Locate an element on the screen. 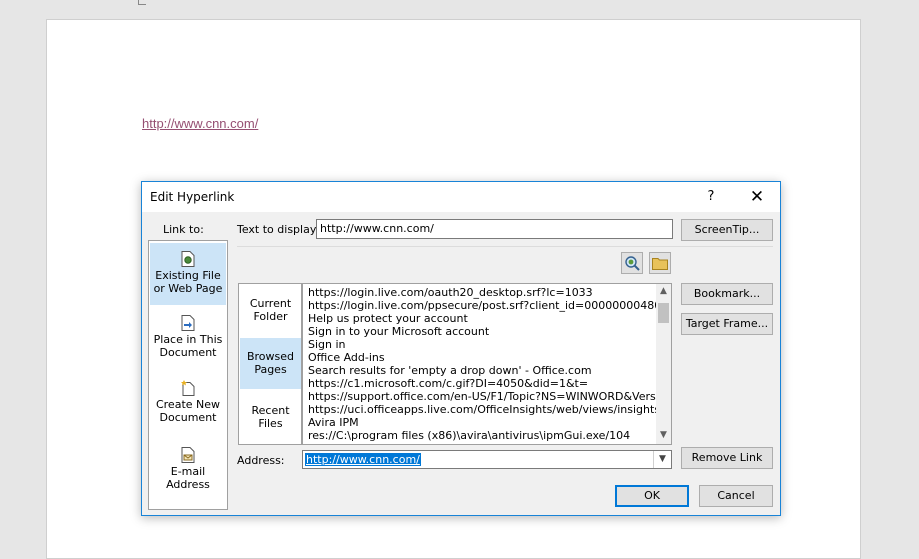 The height and width of the screenshot is (559, 919). address-label: Address: is located at coordinates (261, 460).